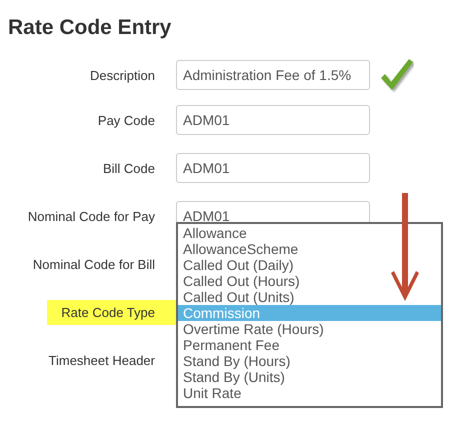  I want to click on field-label: Pay Code, so click(126, 121).